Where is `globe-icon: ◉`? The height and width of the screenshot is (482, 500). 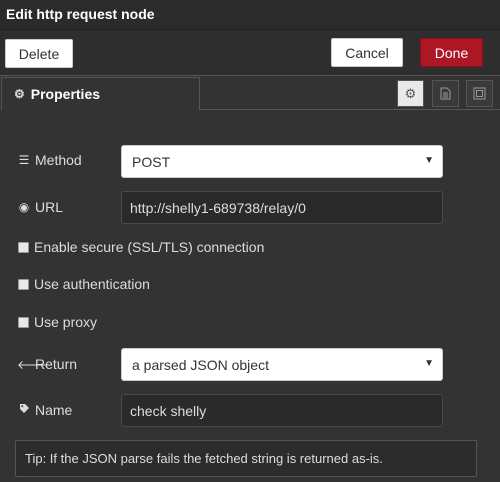 globe-icon: ◉ is located at coordinates (24, 207).